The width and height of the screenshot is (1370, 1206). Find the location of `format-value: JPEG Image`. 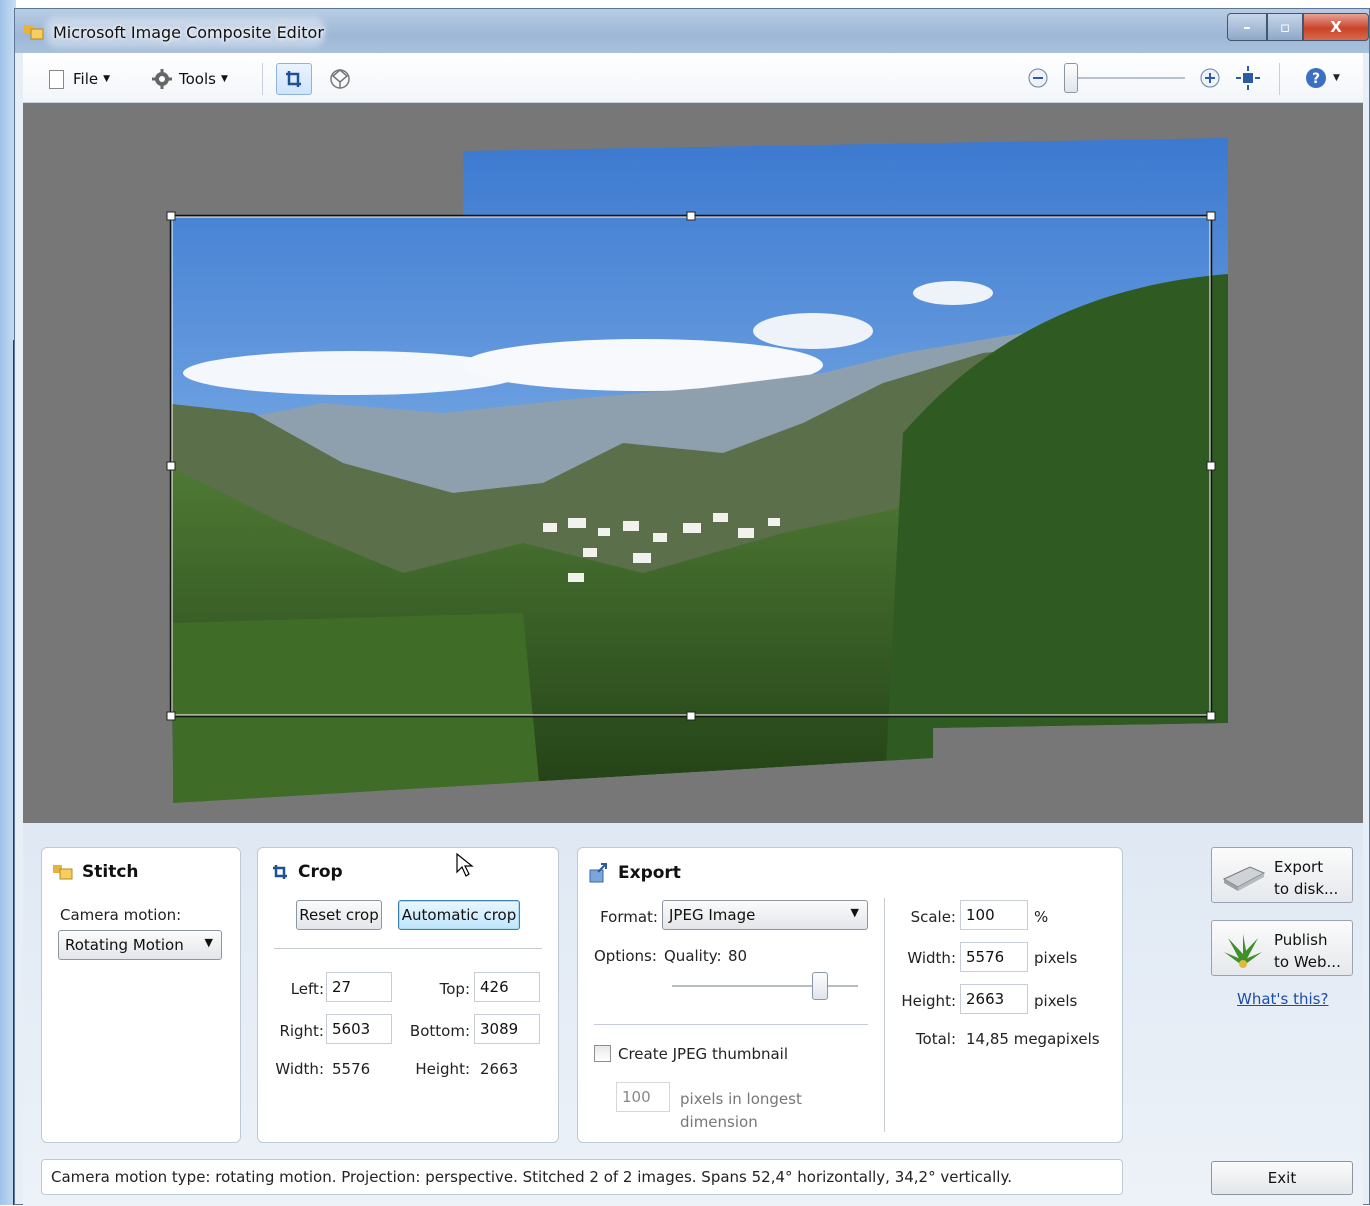

format-value: JPEG Image is located at coordinates (712, 915).